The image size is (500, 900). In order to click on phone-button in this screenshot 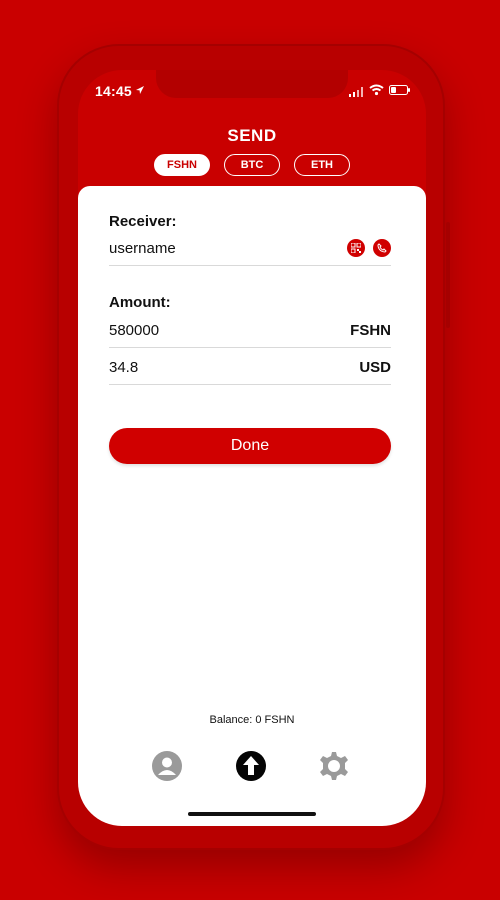, I will do `click(382, 248)`.